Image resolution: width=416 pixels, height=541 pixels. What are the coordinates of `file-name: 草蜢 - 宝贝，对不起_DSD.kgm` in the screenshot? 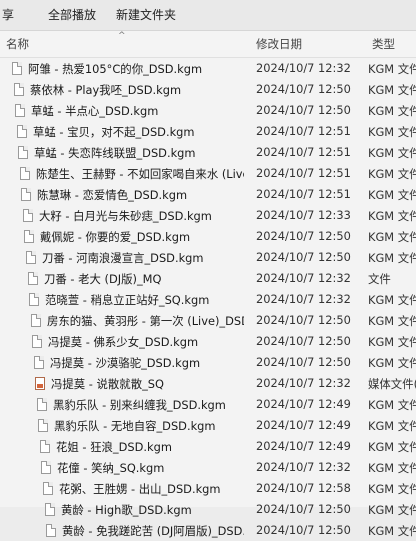 It's located at (114, 132).